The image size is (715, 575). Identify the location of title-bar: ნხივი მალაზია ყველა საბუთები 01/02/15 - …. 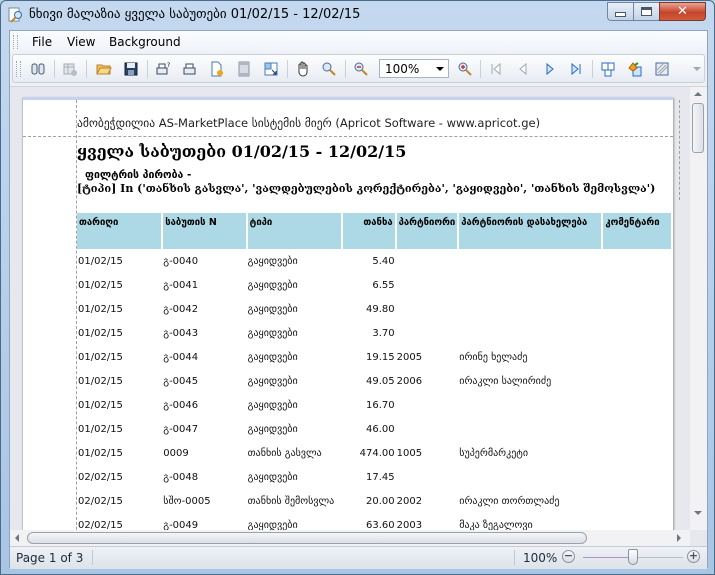
(357, 15).